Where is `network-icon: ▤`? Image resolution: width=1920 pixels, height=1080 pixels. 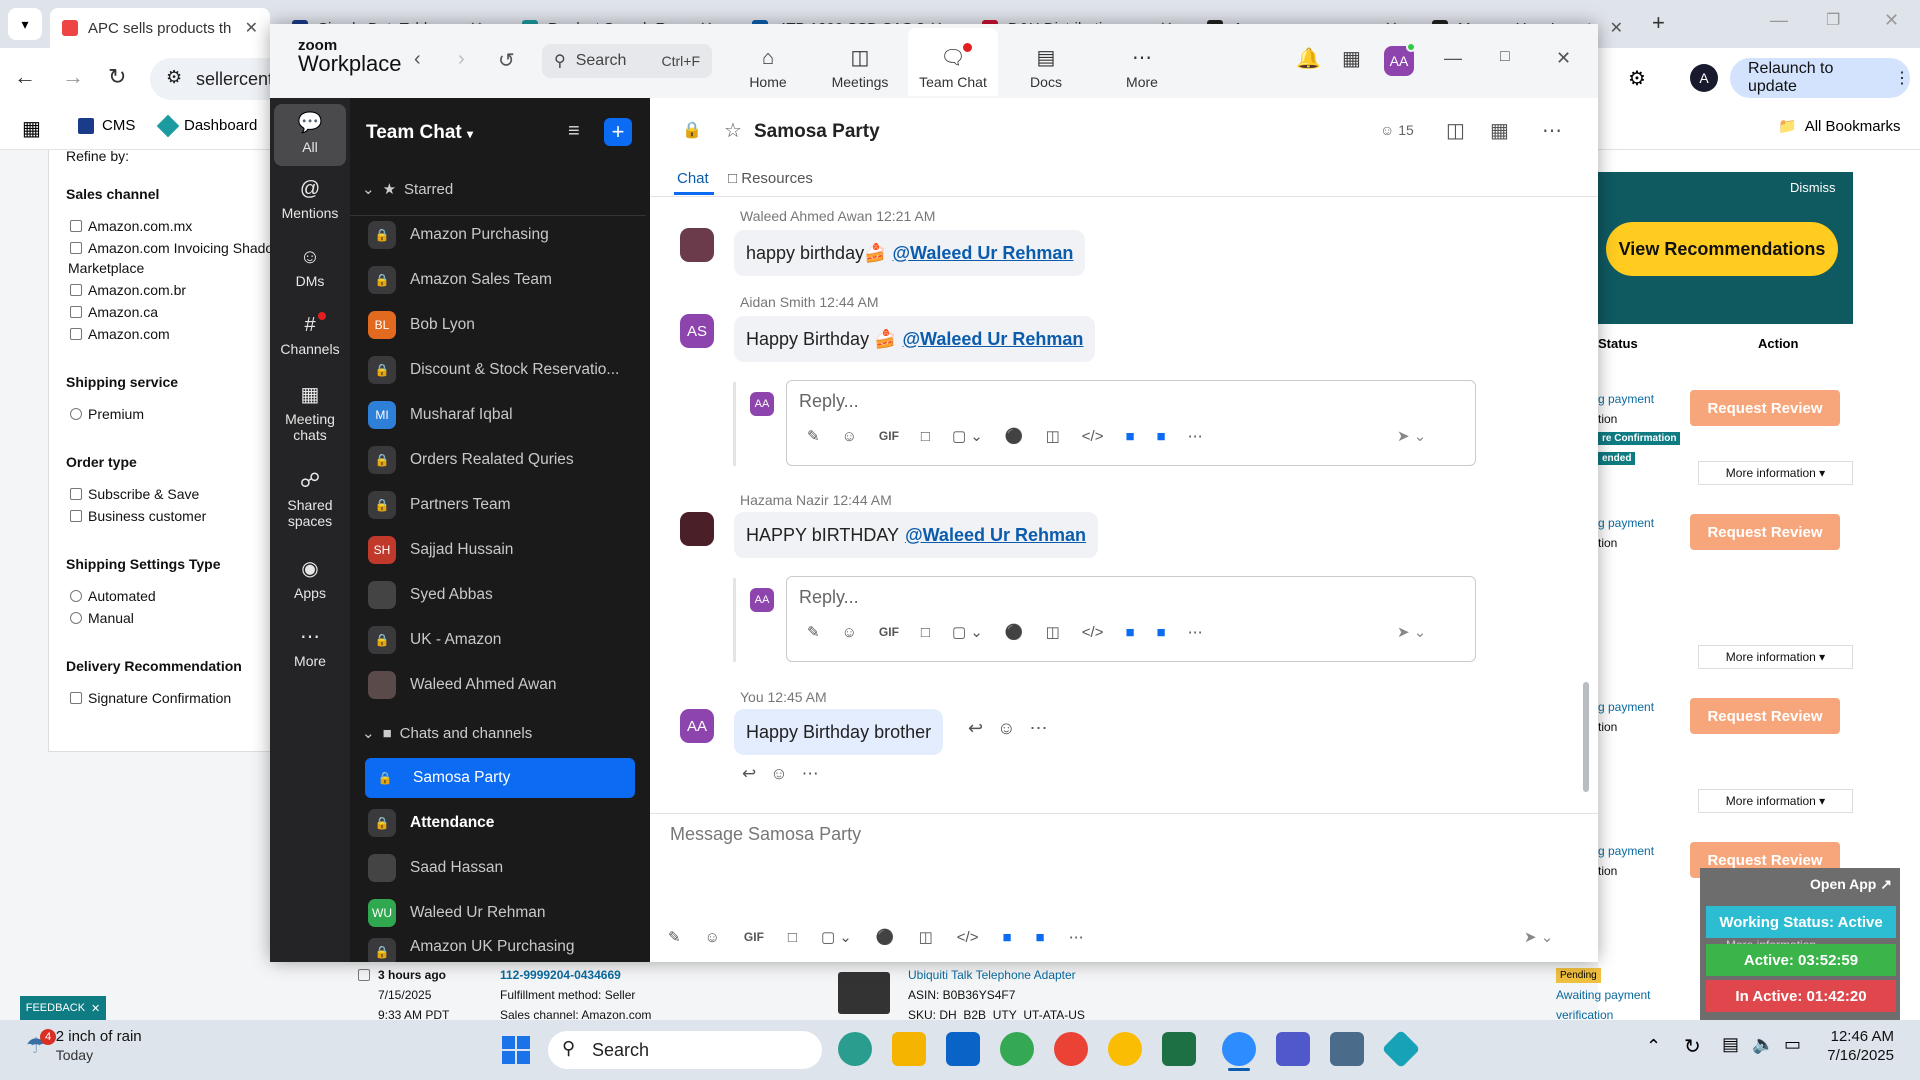
network-icon: ▤ is located at coordinates (1730, 1044).